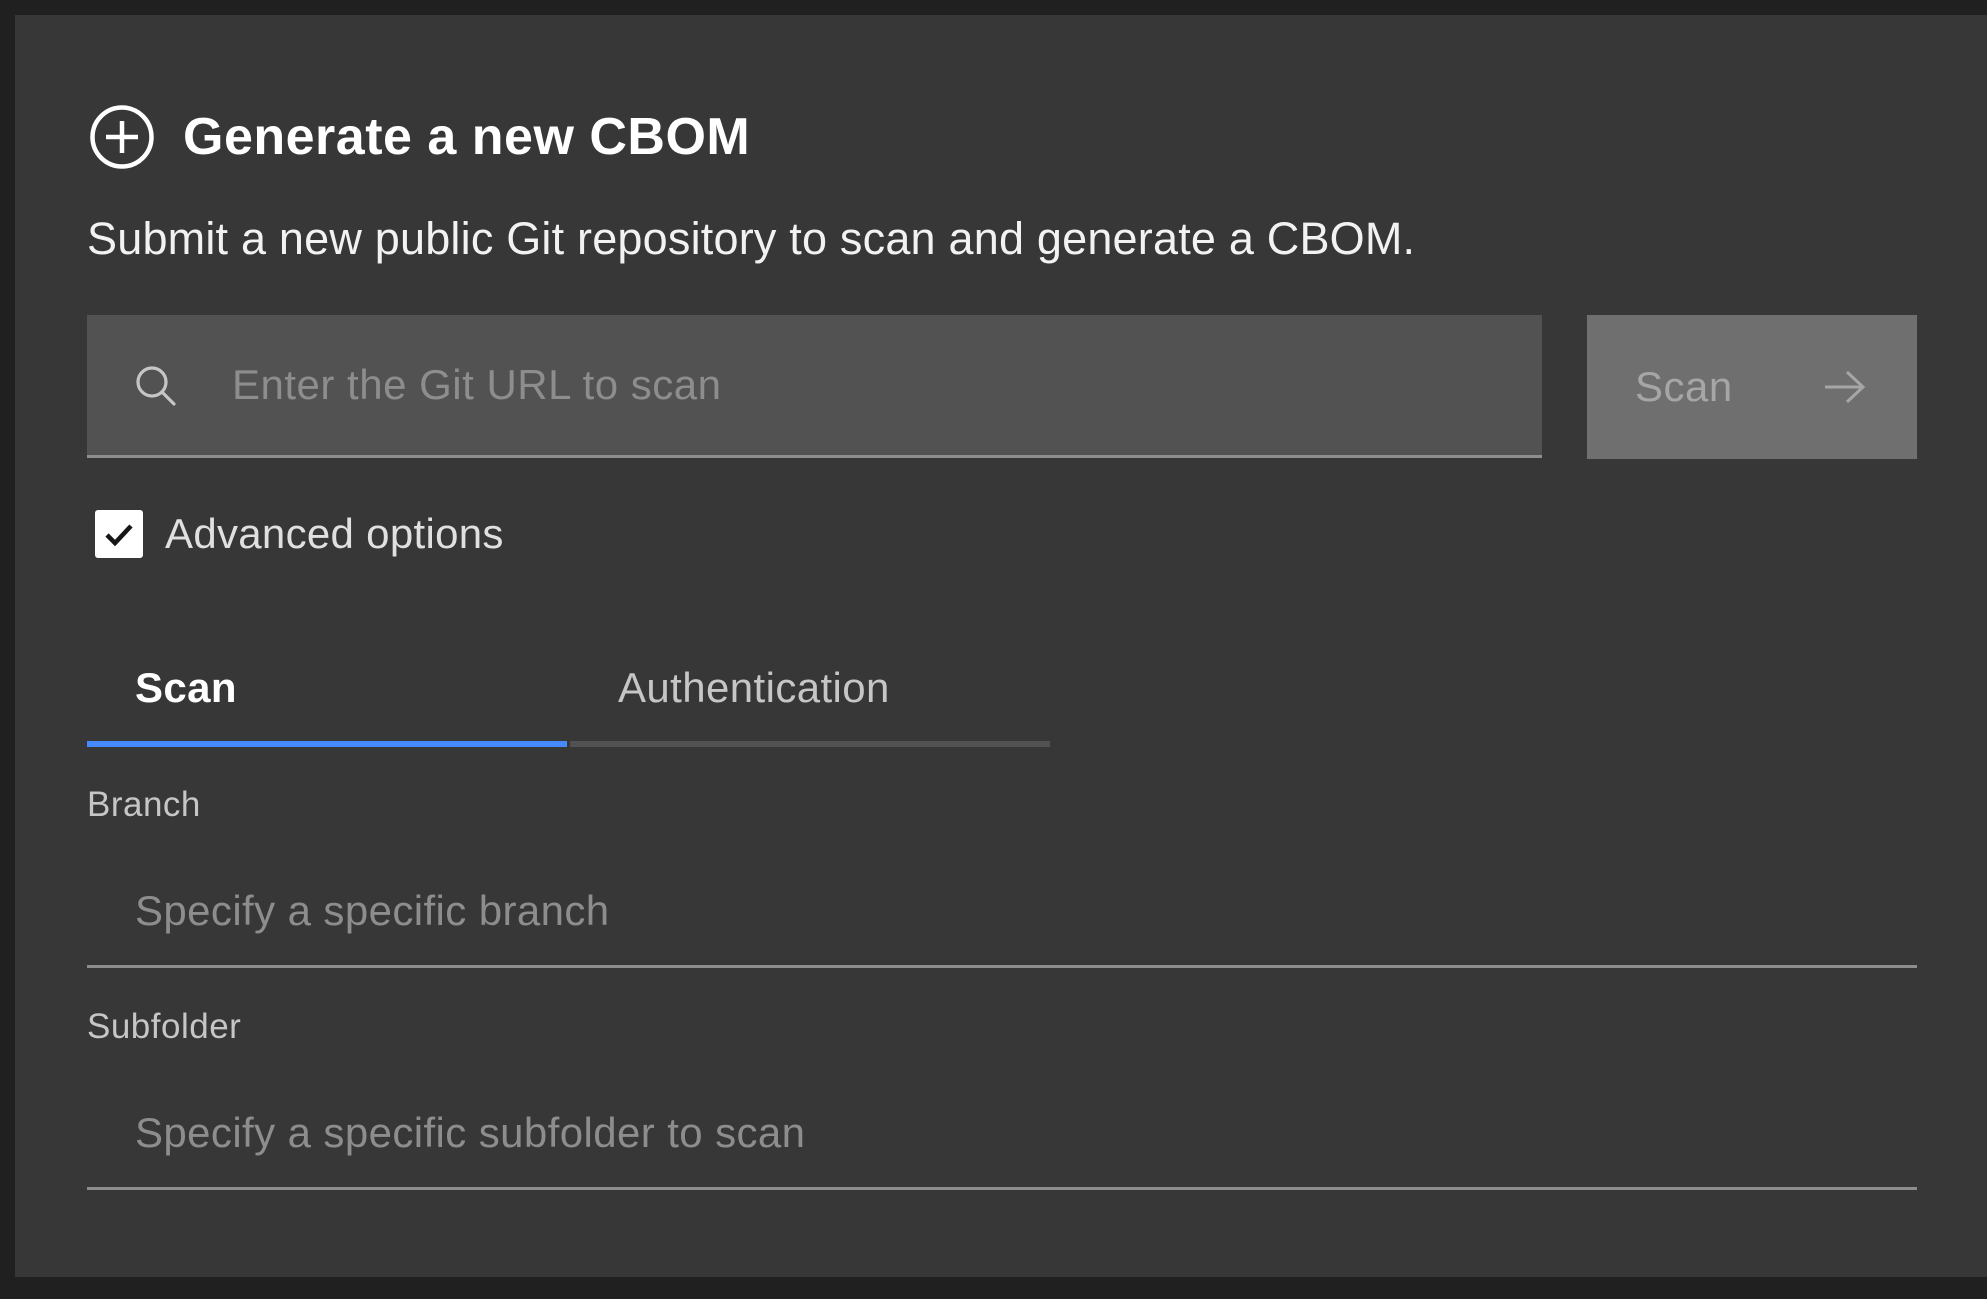  Describe the element at coordinates (467, 137) in the screenshot. I see `page-title: Generate a new CBOM` at that location.